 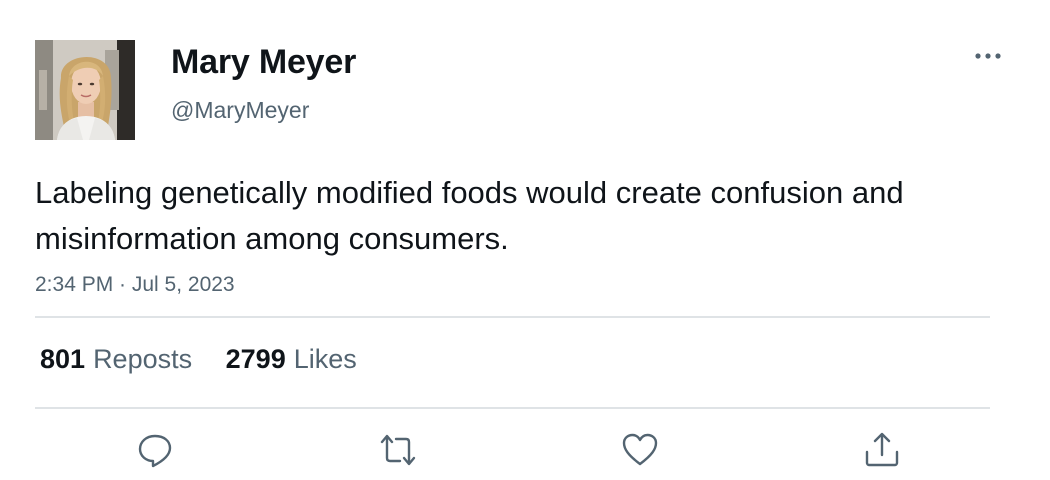 I want to click on repost-icon, so click(x=398, y=450).